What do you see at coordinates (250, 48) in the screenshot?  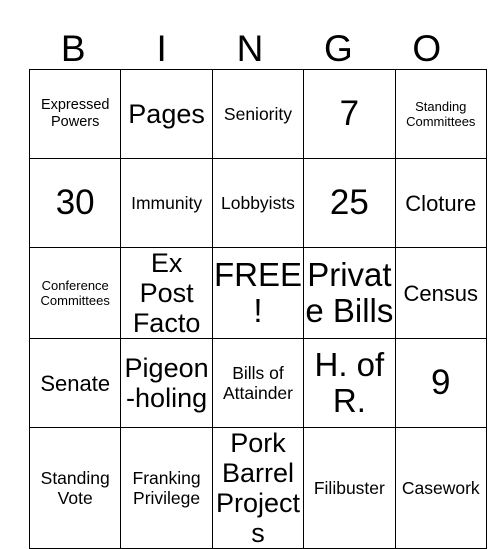 I see `bingo-header-letter-n: N` at bounding box center [250, 48].